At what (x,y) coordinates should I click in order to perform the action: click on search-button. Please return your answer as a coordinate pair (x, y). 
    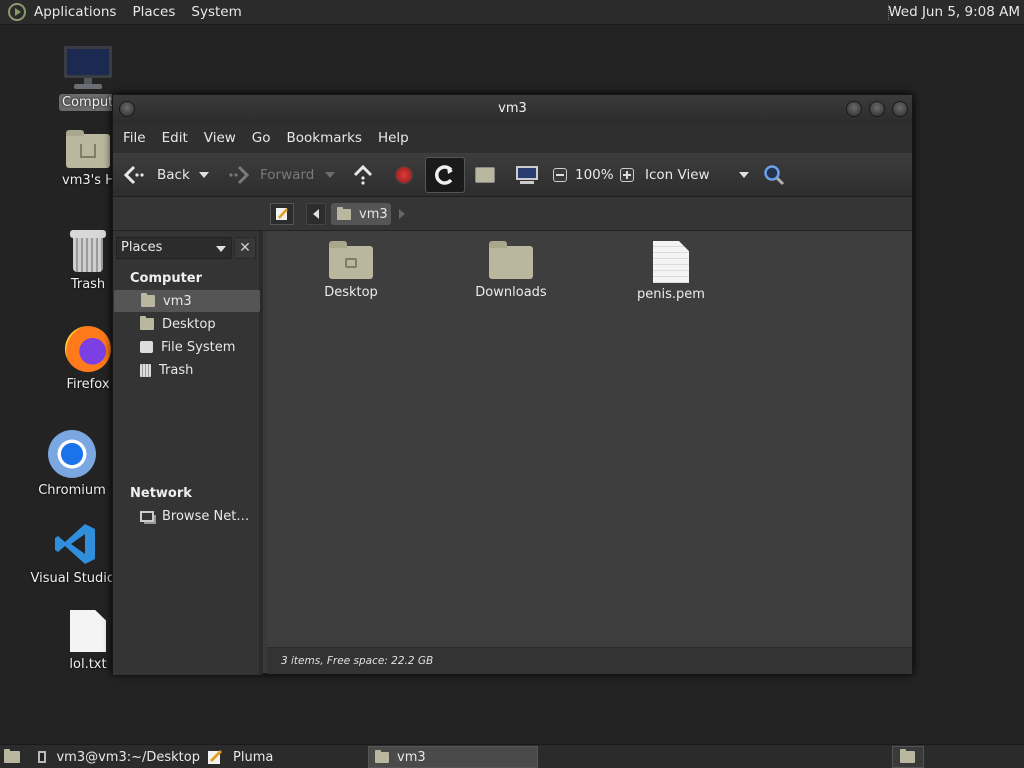
    Looking at the image, I should click on (774, 175).